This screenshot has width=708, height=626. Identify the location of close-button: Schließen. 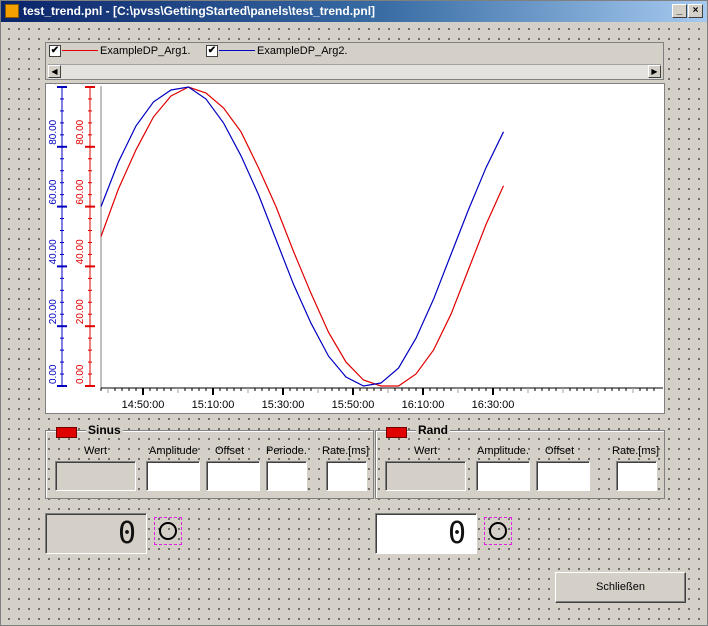
(620, 587).